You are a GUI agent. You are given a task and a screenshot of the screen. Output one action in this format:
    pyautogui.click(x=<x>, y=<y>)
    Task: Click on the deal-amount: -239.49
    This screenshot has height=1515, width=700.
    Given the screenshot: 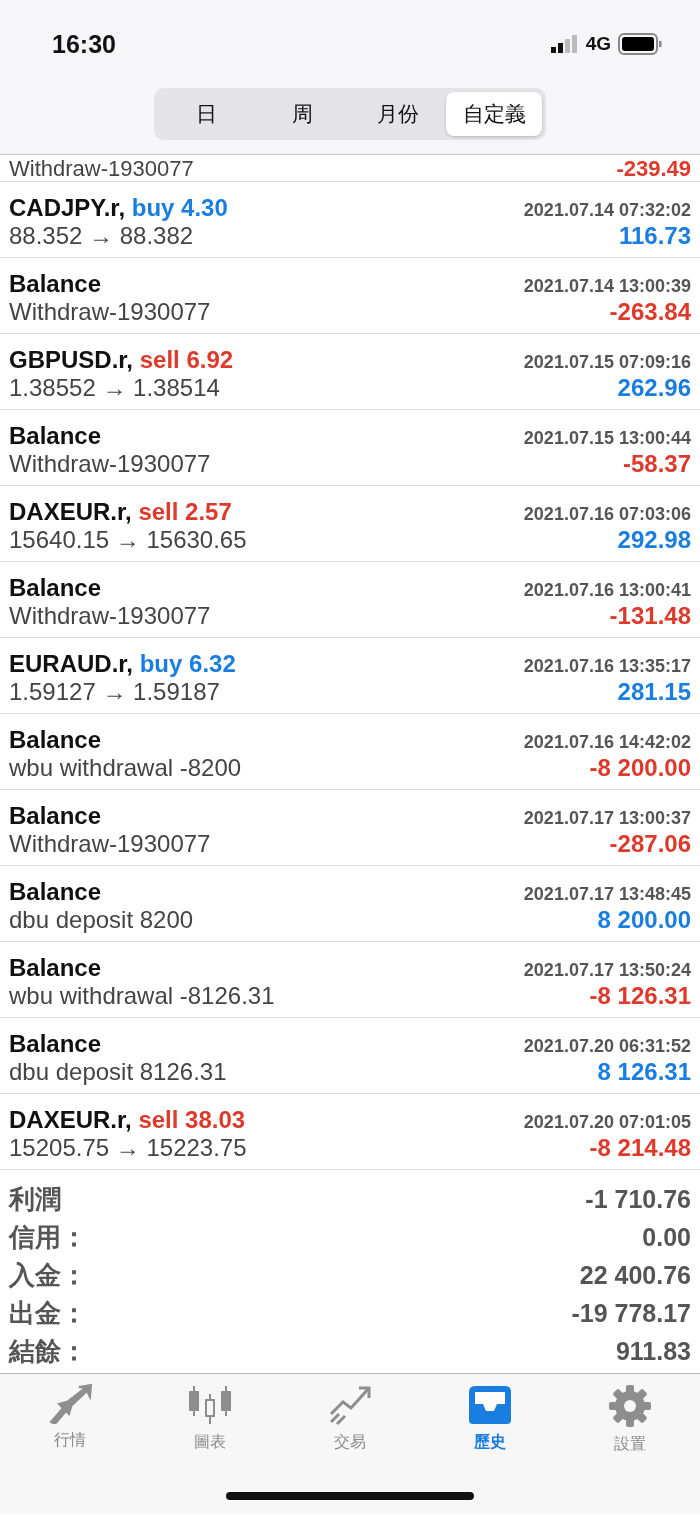 What is the action you would take?
    pyautogui.click(x=653, y=169)
    